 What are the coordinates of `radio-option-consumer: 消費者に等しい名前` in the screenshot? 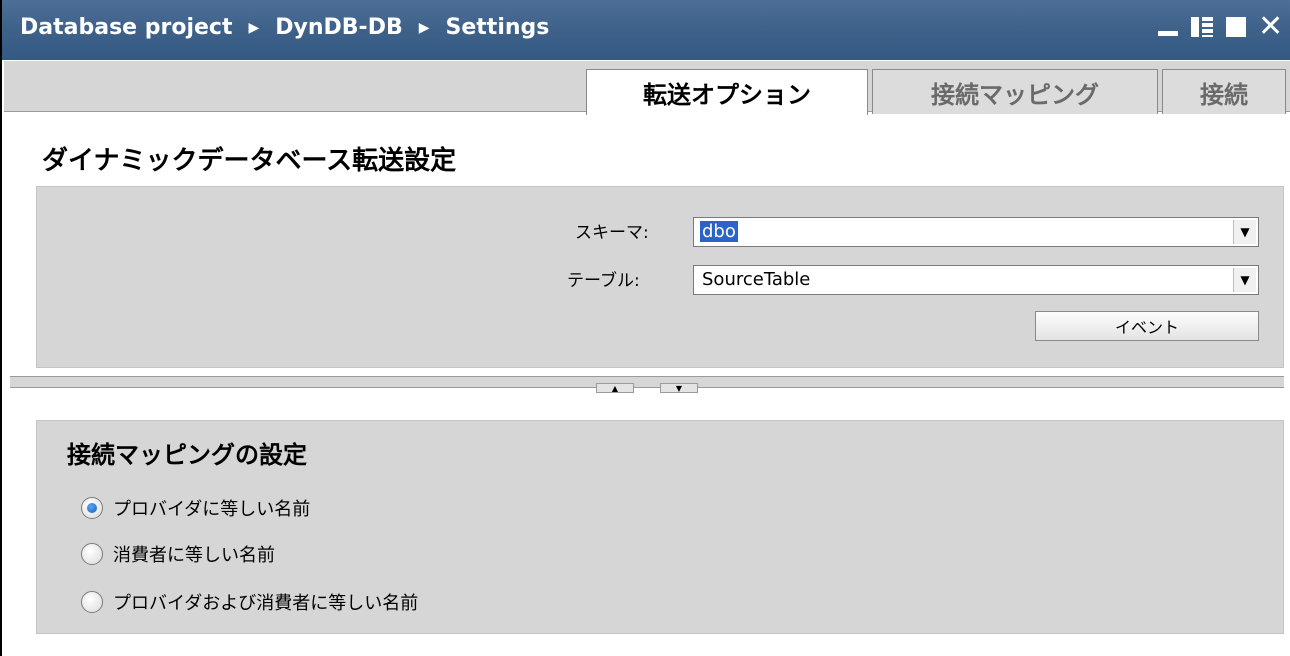 It's located at (178, 554).